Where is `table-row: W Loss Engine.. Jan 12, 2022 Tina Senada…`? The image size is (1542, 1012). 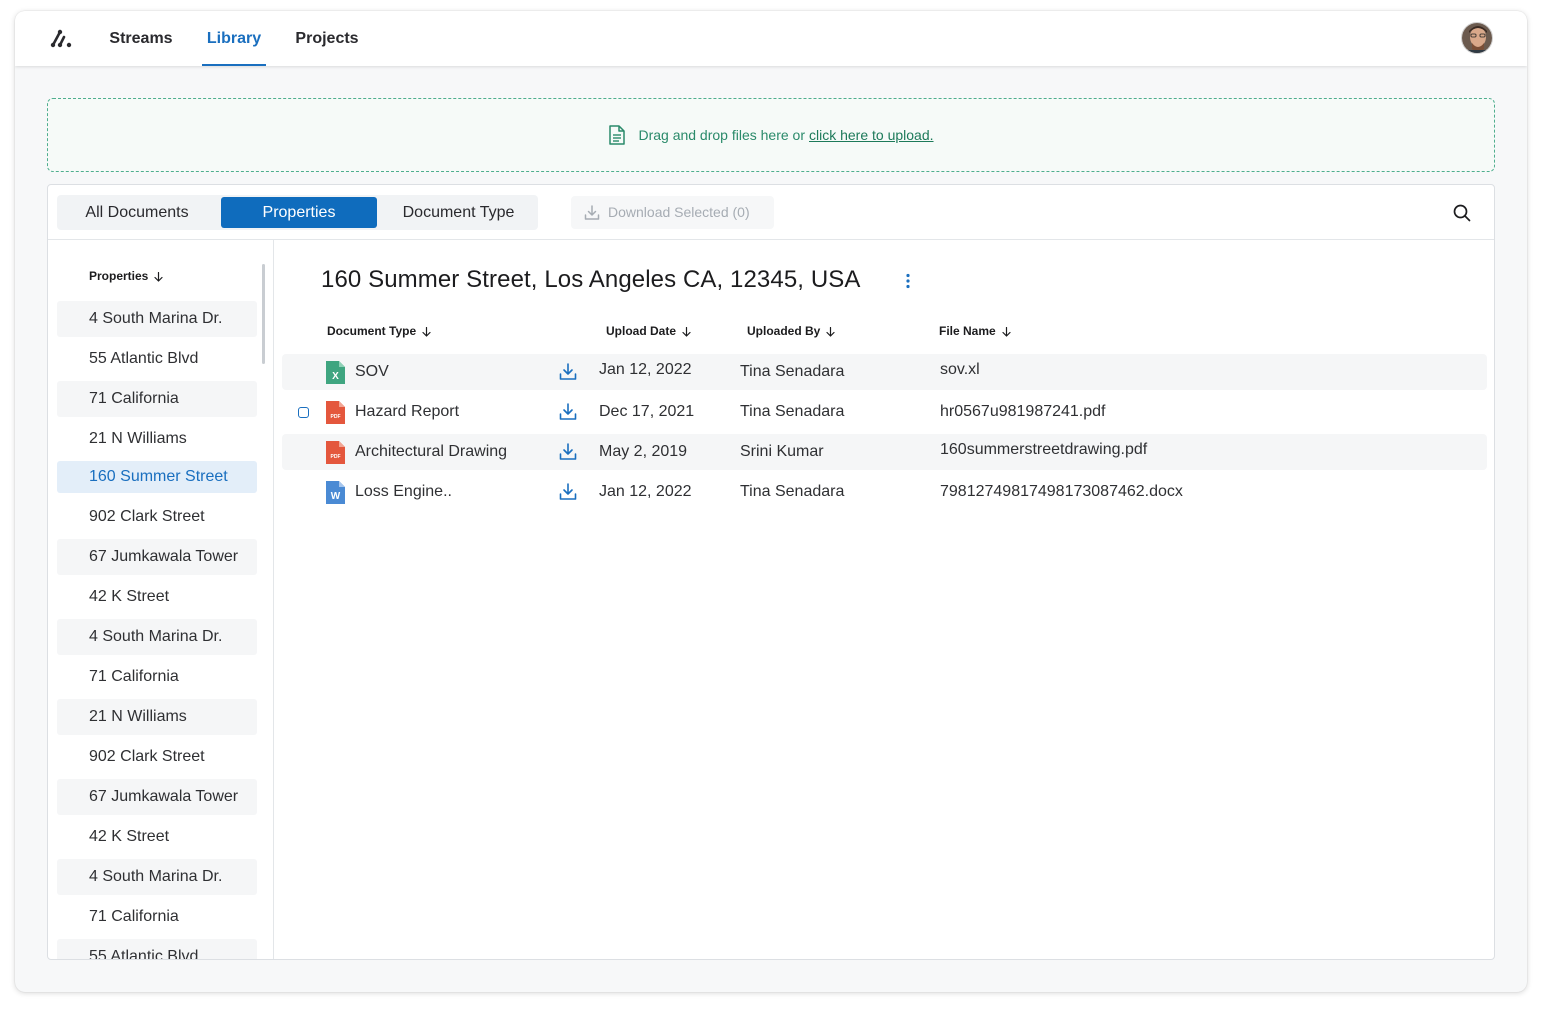
table-row: W Loss Engine.. Jan 12, 2022 Tina Senada… is located at coordinates (884, 492).